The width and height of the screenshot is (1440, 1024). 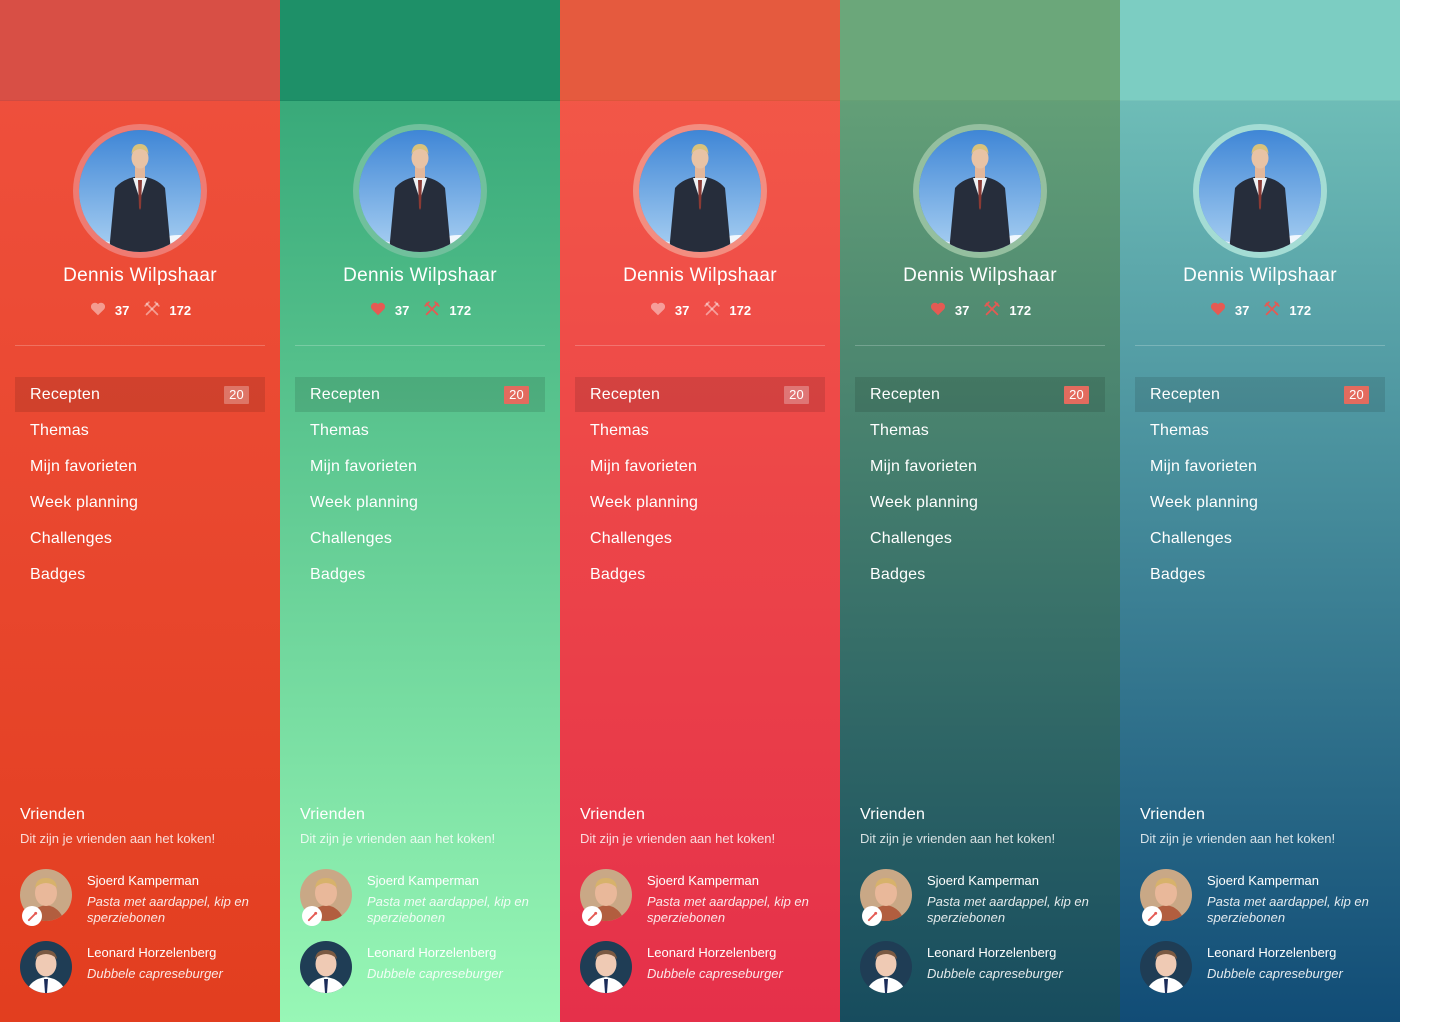 I want to click on recipes-count: 172, so click(x=180, y=310).